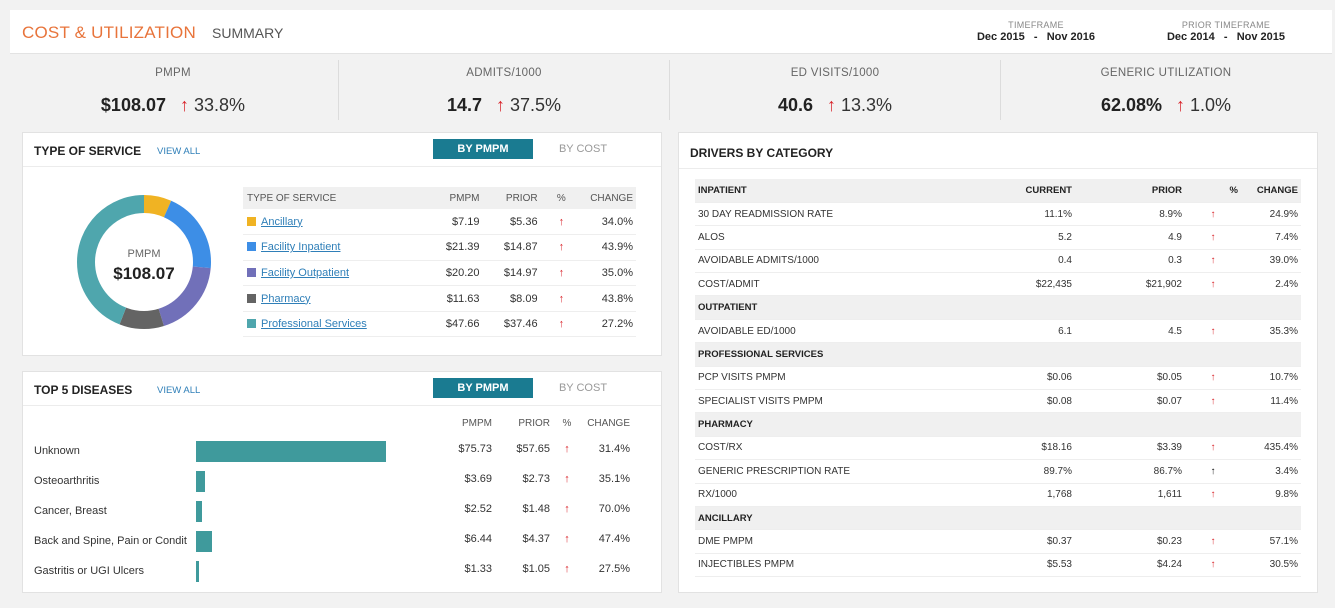 This screenshot has width=1335, height=608. I want to click on kpi-value: 14.7, so click(464, 105).